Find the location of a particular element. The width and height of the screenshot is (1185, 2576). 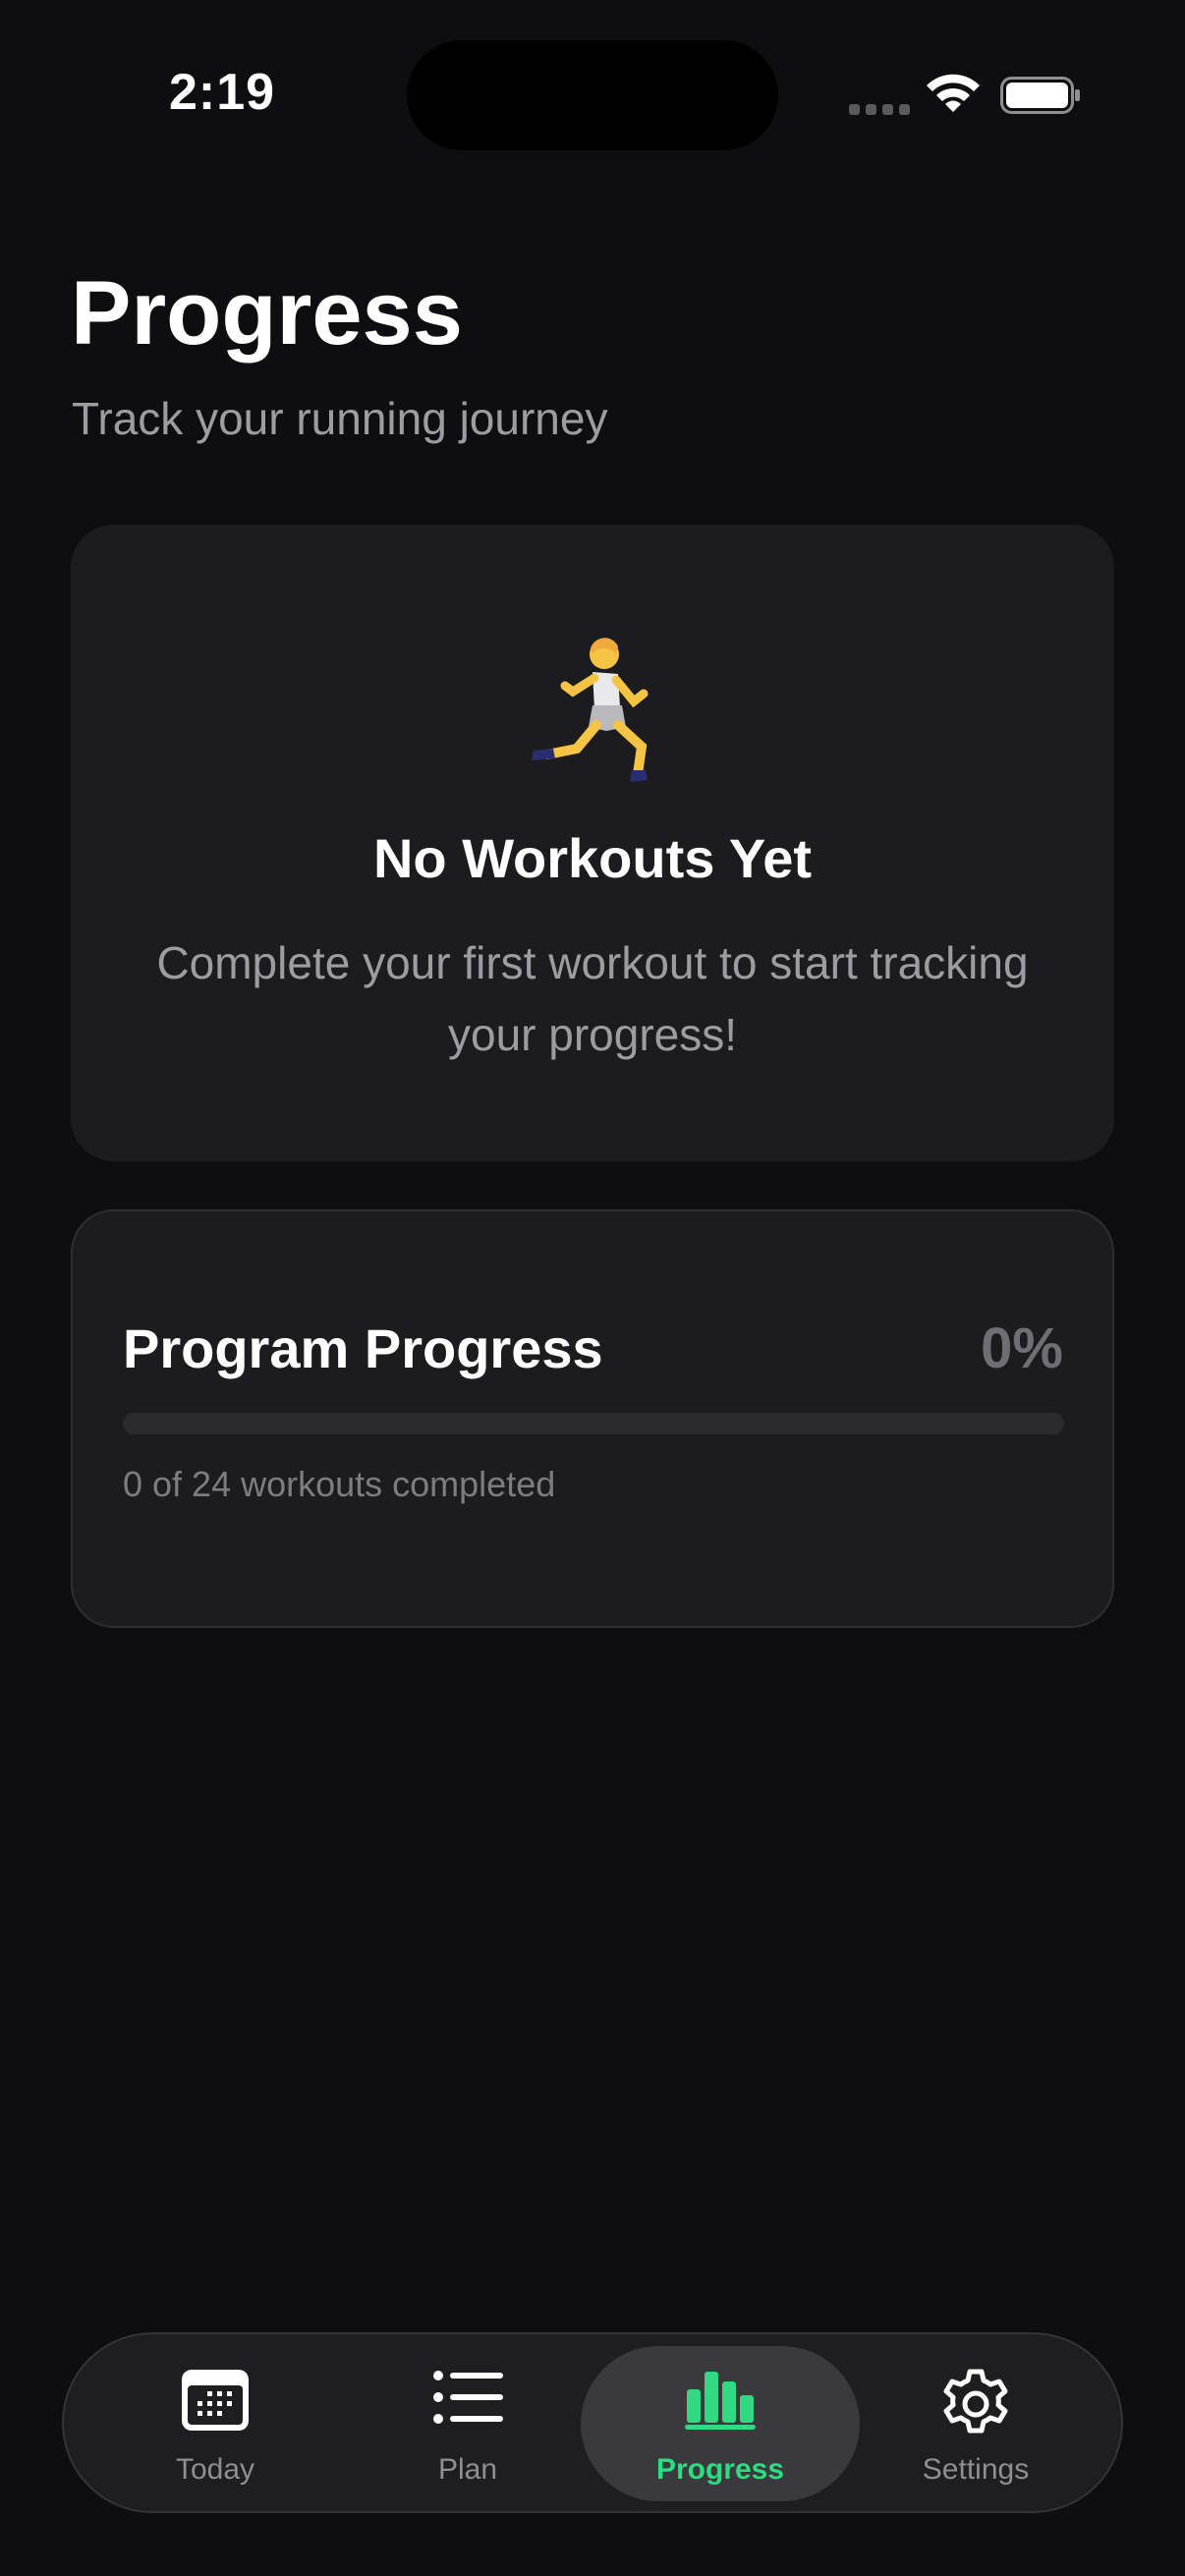

empty-state-title: No Workouts Yet is located at coordinates (592, 858).